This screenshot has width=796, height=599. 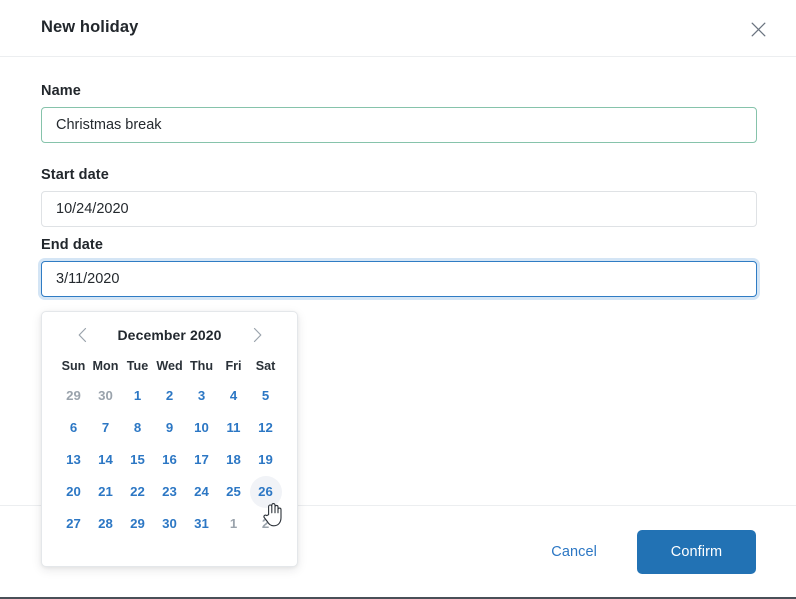 What do you see at coordinates (696, 551) in the screenshot?
I see `confirm-button: Confirm` at bounding box center [696, 551].